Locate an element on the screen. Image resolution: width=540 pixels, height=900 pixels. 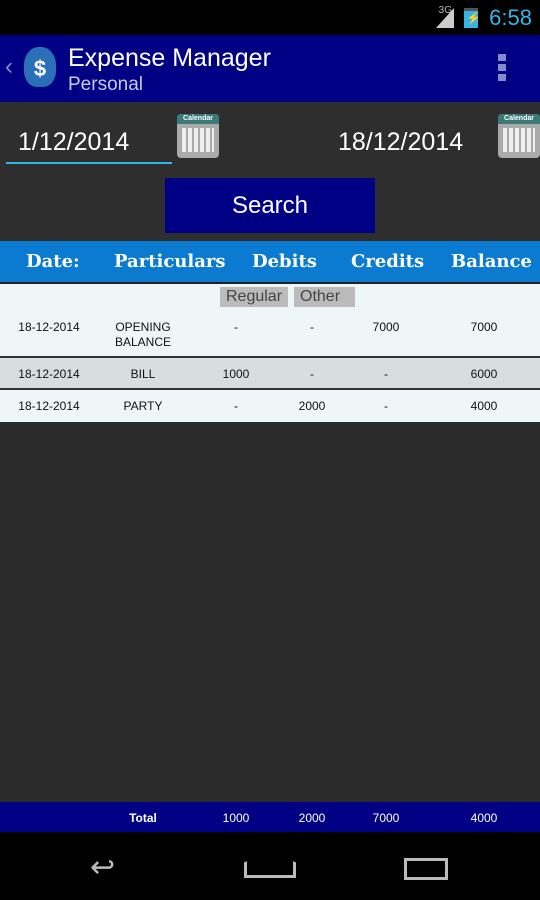
table-header: Date: Particulars Debits Credits Balance is located at coordinates (270, 262).